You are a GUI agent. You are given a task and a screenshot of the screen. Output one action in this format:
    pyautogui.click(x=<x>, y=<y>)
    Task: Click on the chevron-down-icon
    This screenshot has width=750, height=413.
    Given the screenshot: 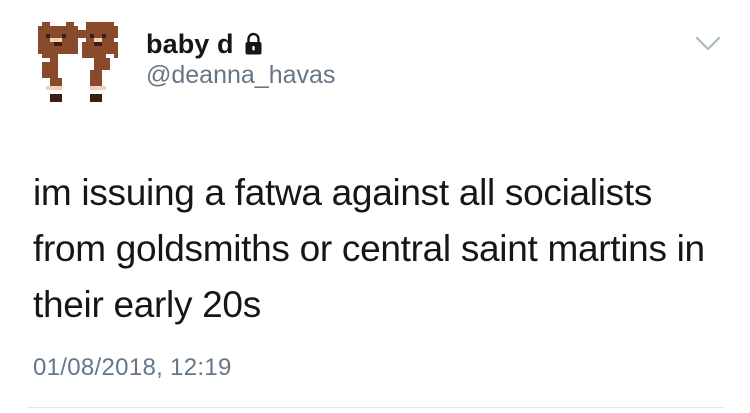 What is the action you would take?
    pyautogui.click(x=708, y=44)
    